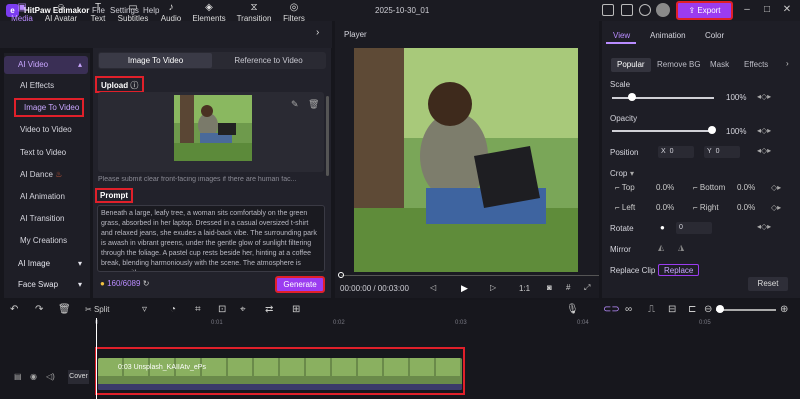  Describe the element at coordinates (64, 309) in the screenshot. I see `delete-icon: 🗑` at that location.